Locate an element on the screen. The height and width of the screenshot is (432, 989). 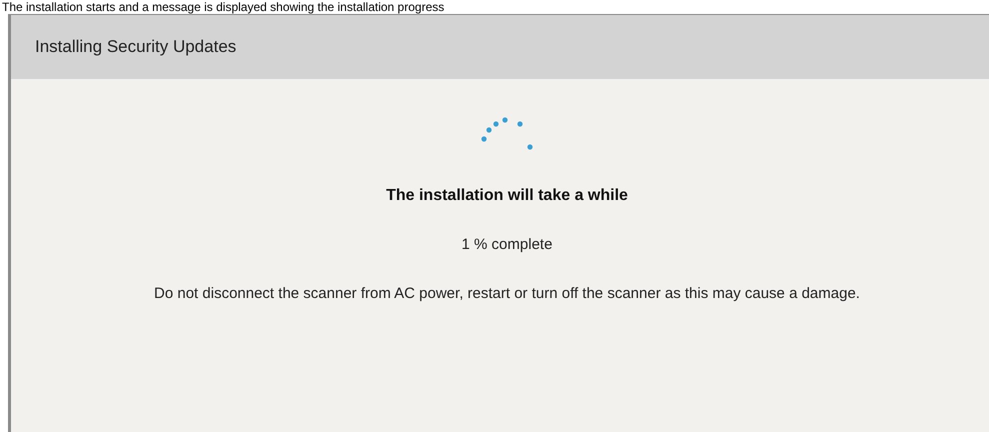
caption-text: The installation starts and a message is displayed showing the installation progress is located at coordinates (222, 7).